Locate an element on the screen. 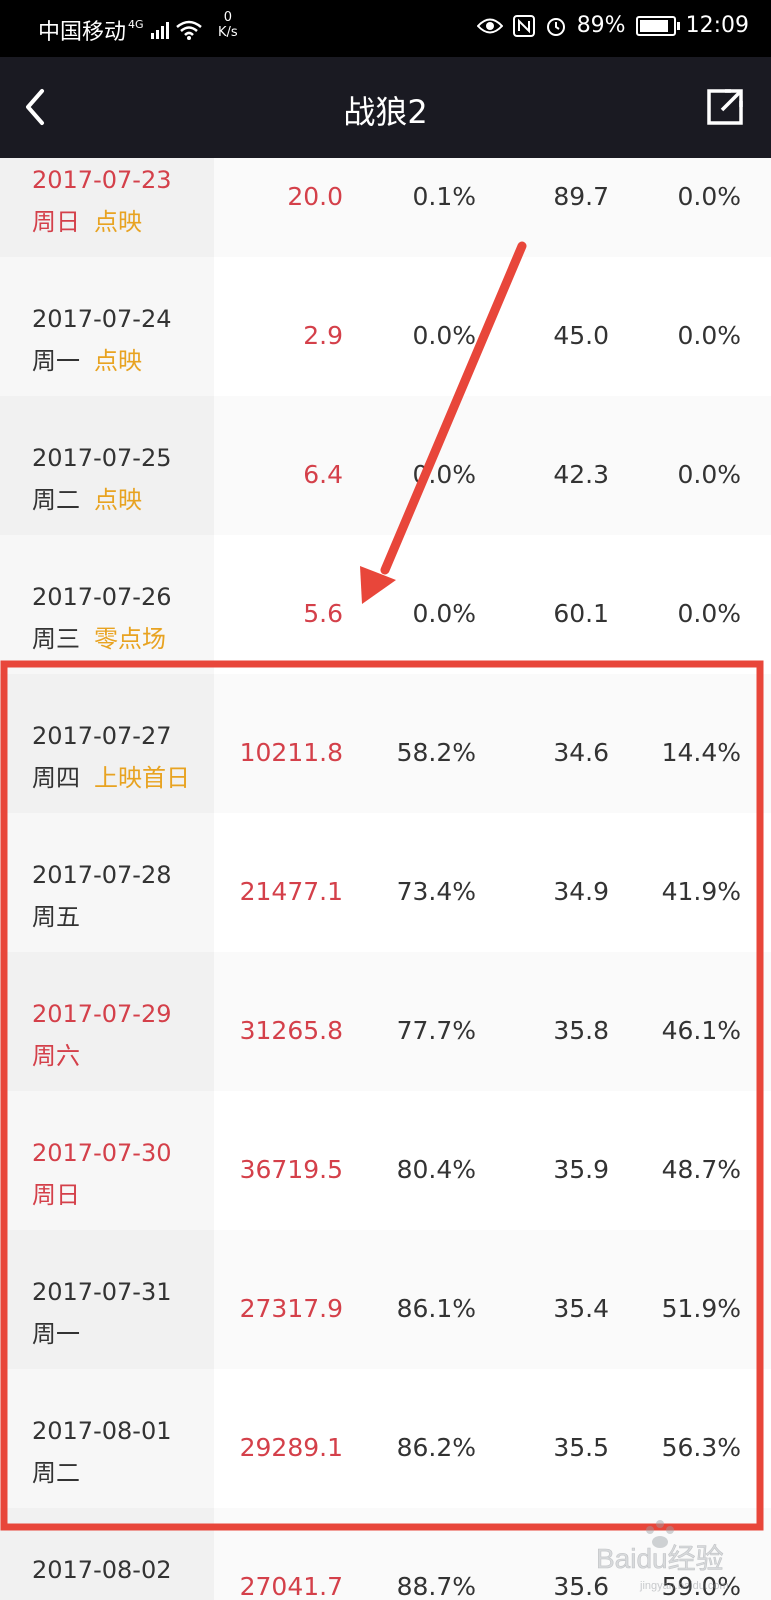 Image resolution: width=771 pixels, height=1600 pixels. annotation-arrowhead is located at coordinates (378, 585).